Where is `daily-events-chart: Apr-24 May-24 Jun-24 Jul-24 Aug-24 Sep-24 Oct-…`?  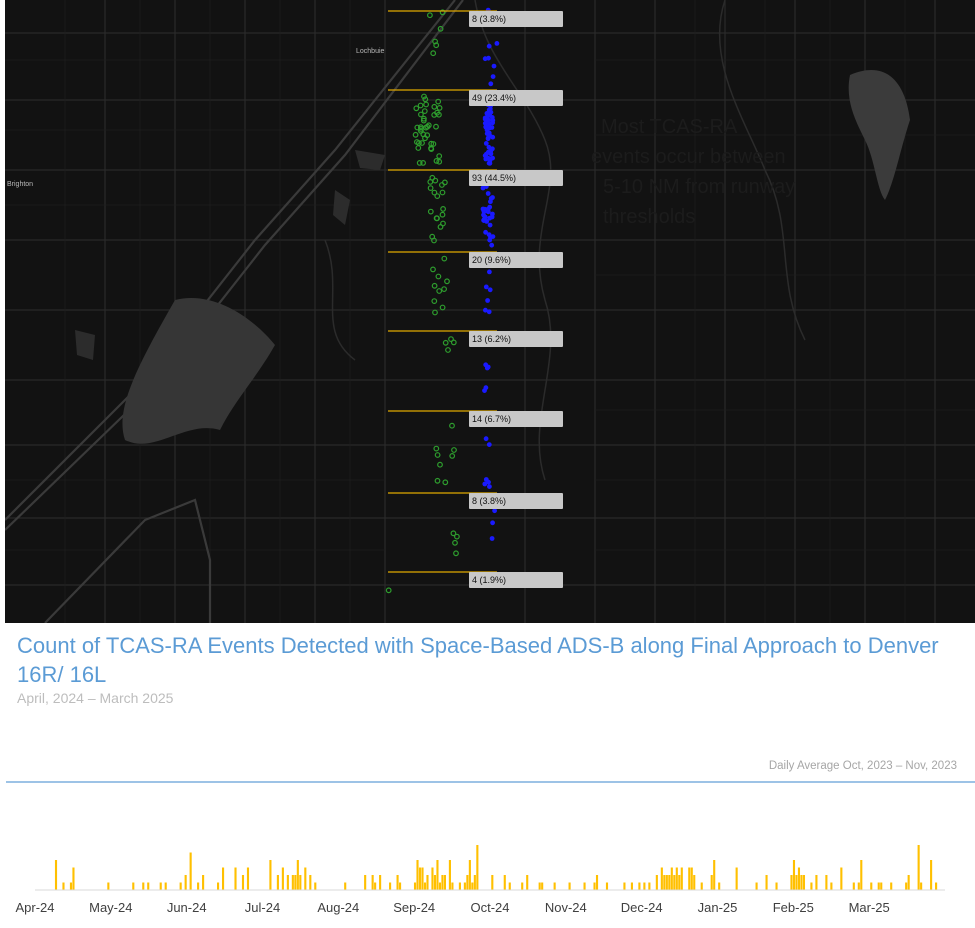 daily-events-chart: Apr-24 May-24 Jun-24 Jul-24 Aug-24 Sep-24 Oct-… is located at coordinates (480, 880).